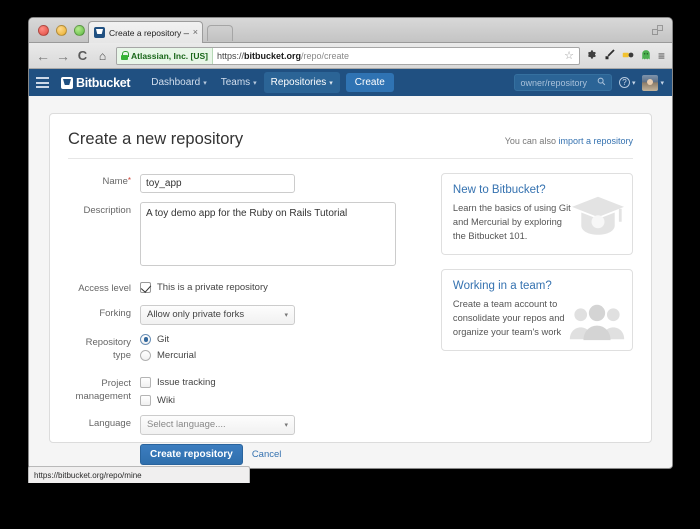 The height and width of the screenshot is (529, 700). I want to click on private-repository-checkbox, so click(145, 287).